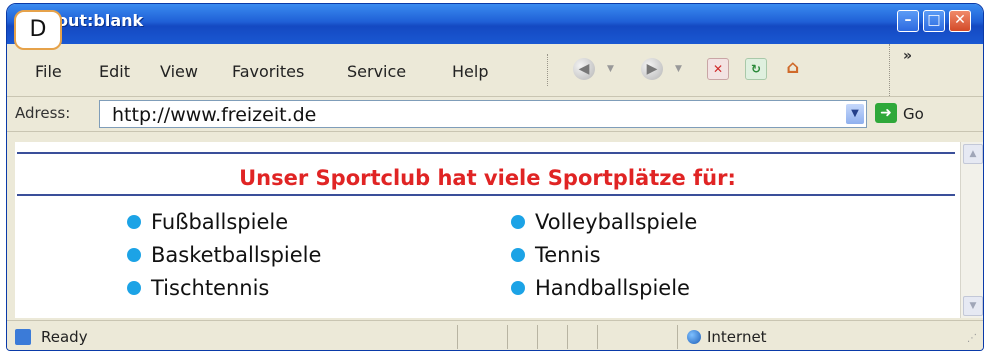  Describe the element at coordinates (568, 255) in the screenshot. I see `list-item-text: Tennis` at that location.